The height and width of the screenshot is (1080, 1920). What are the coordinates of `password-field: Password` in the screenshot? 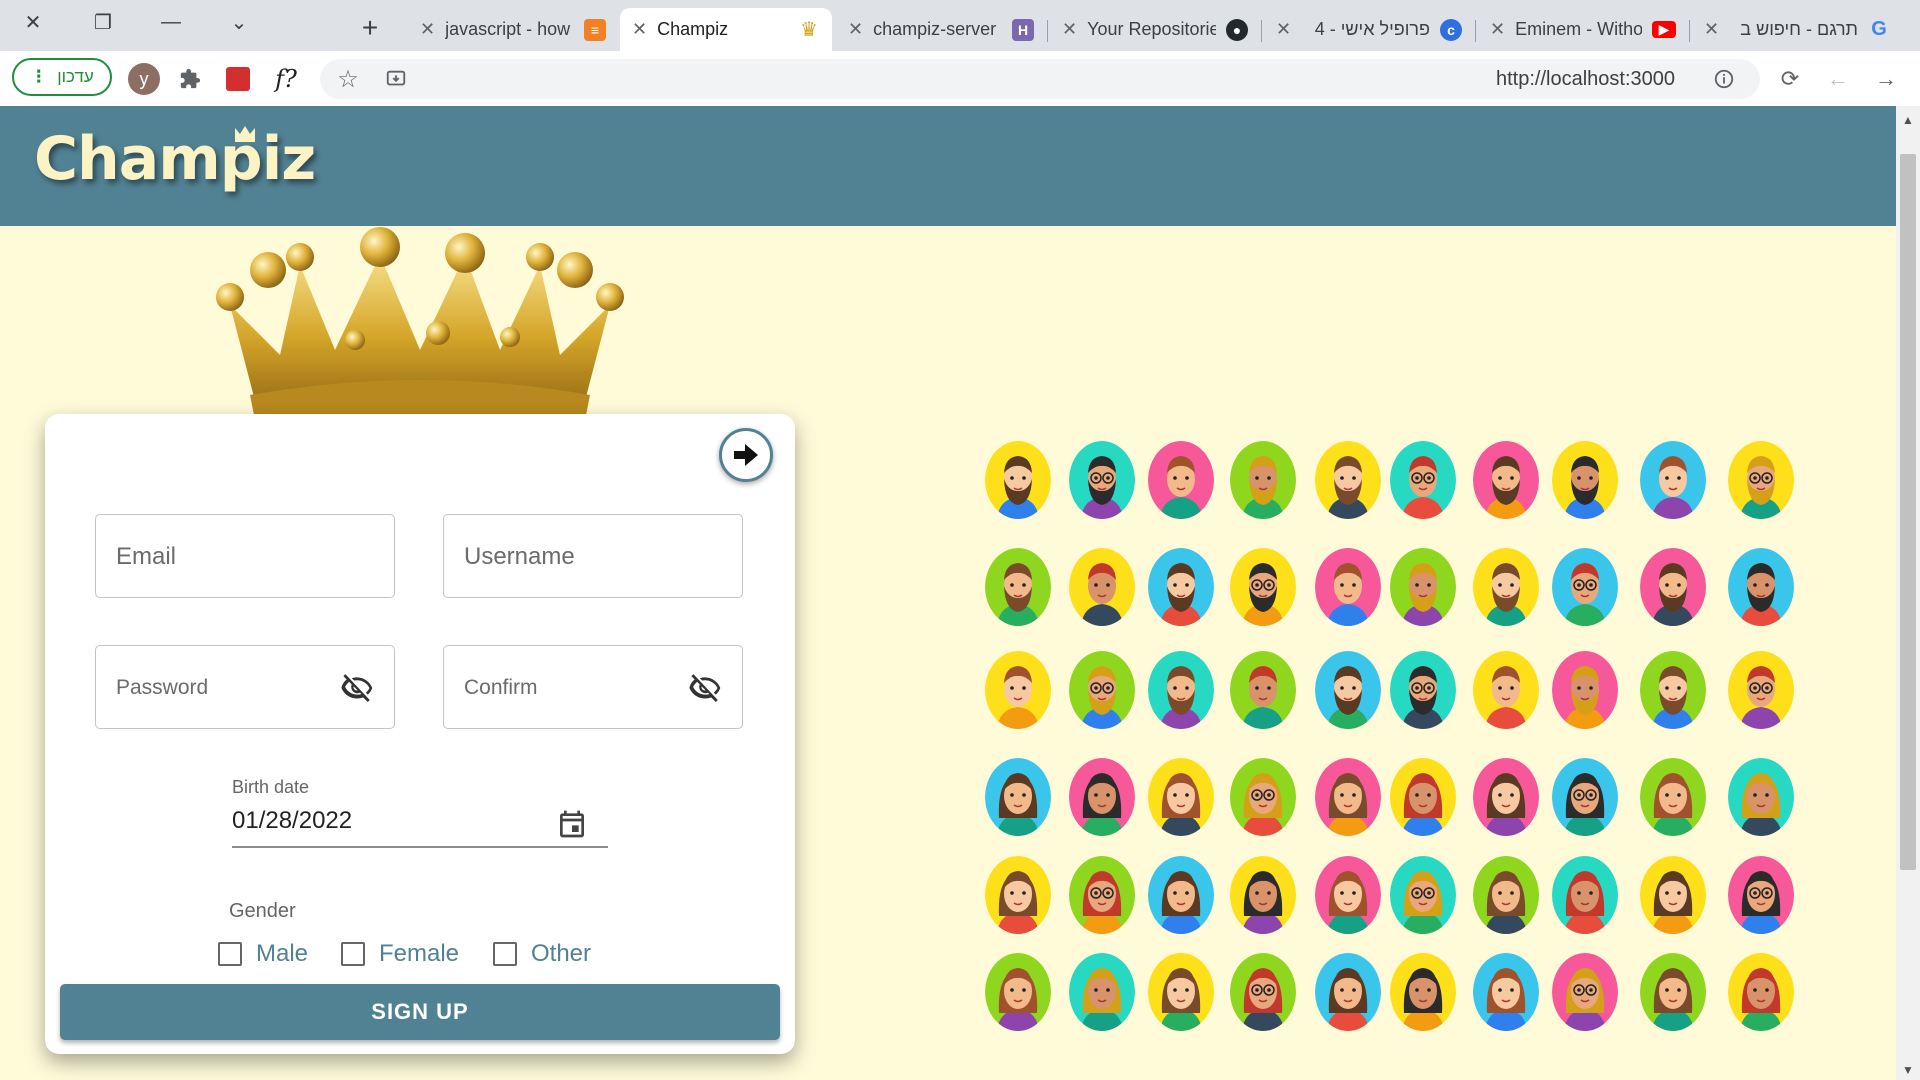 It's located at (245, 687).